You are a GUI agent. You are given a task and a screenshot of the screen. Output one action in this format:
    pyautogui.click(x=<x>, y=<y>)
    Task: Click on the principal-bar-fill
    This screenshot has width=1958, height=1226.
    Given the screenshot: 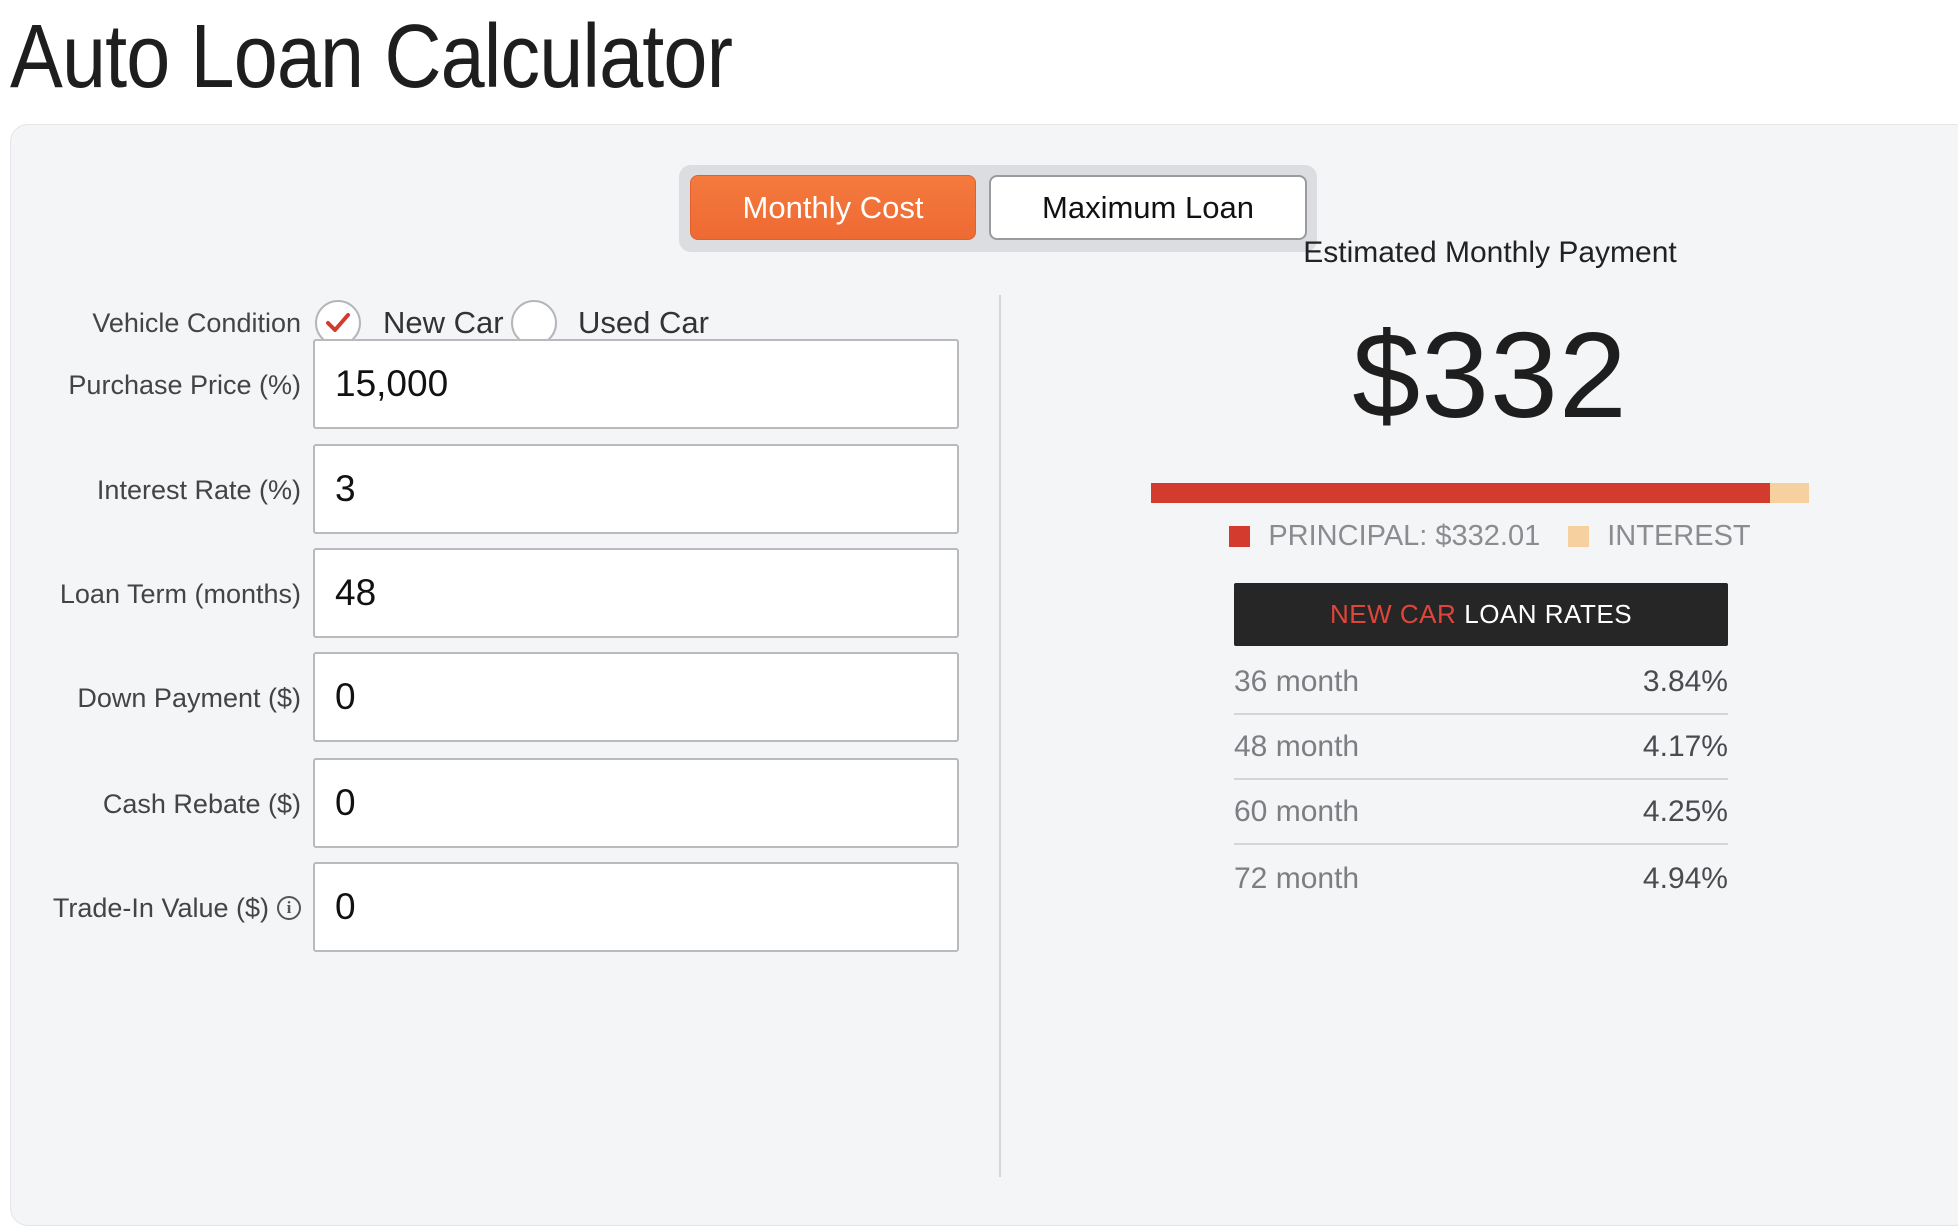 What is the action you would take?
    pyautogui.click(x=1460, y=493)
    